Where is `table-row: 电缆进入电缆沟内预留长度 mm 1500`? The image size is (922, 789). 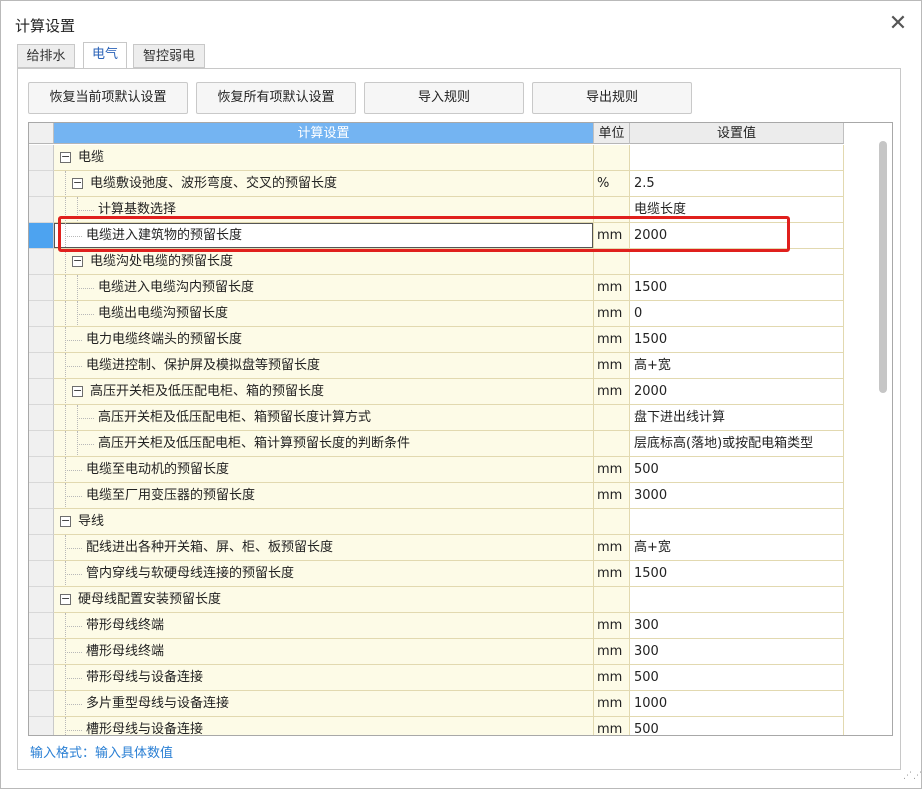 table-row: 电缆进入电缆沟内预留长度 mm 1500 is located at coordinates (436, 288).